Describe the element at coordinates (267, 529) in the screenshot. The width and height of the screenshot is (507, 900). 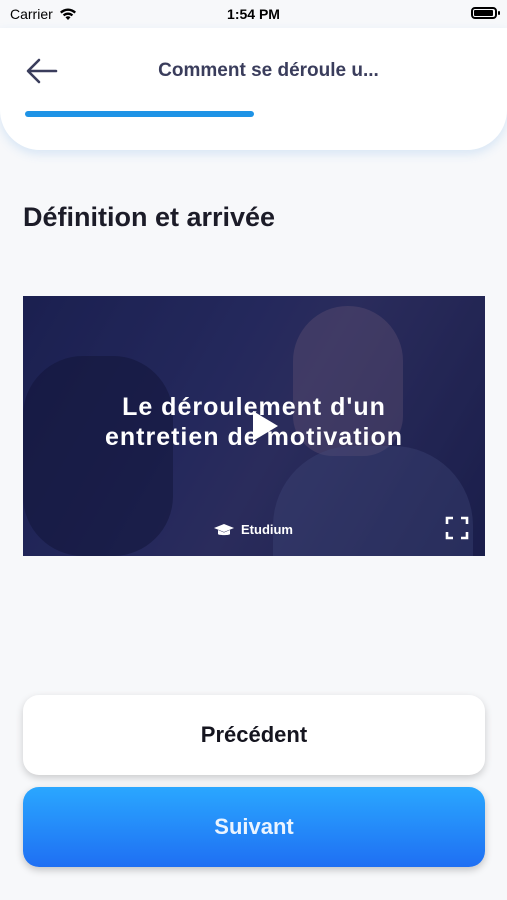
I see `brand-label: Etudium` at that location.